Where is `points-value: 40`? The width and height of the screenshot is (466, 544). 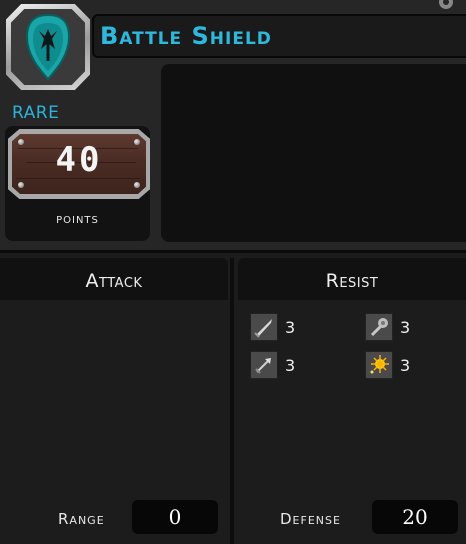
points-value: 40 is located at coordinates (79, 160).